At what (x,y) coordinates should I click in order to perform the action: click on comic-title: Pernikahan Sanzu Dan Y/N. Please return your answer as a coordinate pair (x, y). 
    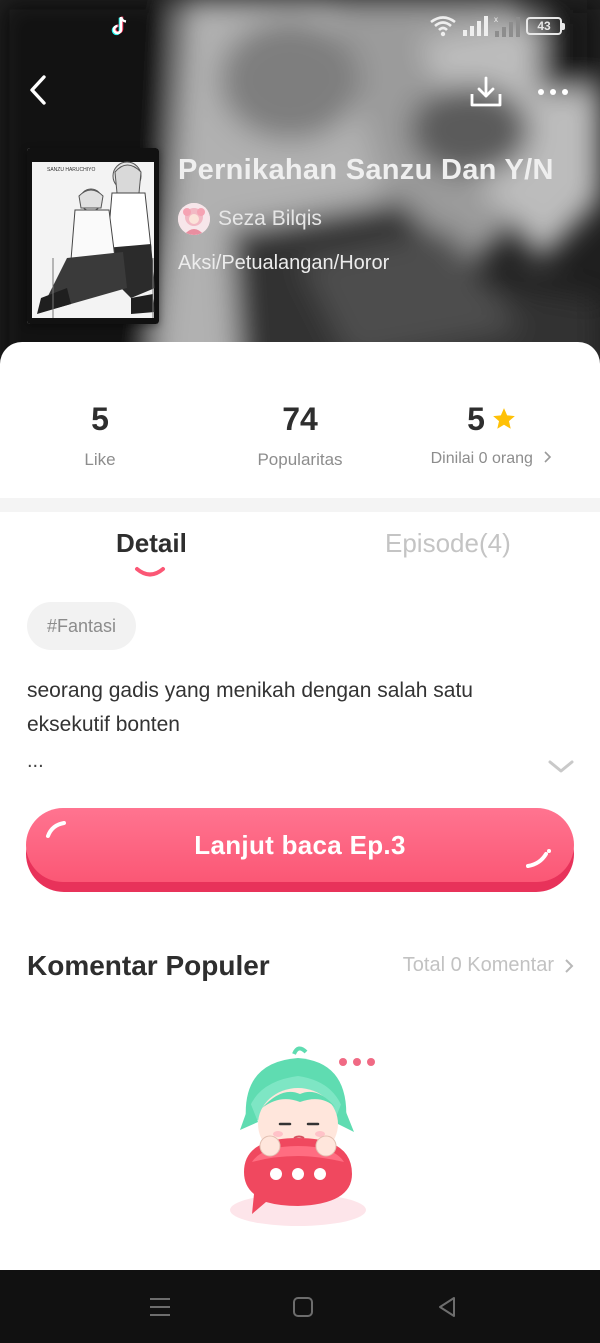
    Looking at the image, I should click on (366, 170).